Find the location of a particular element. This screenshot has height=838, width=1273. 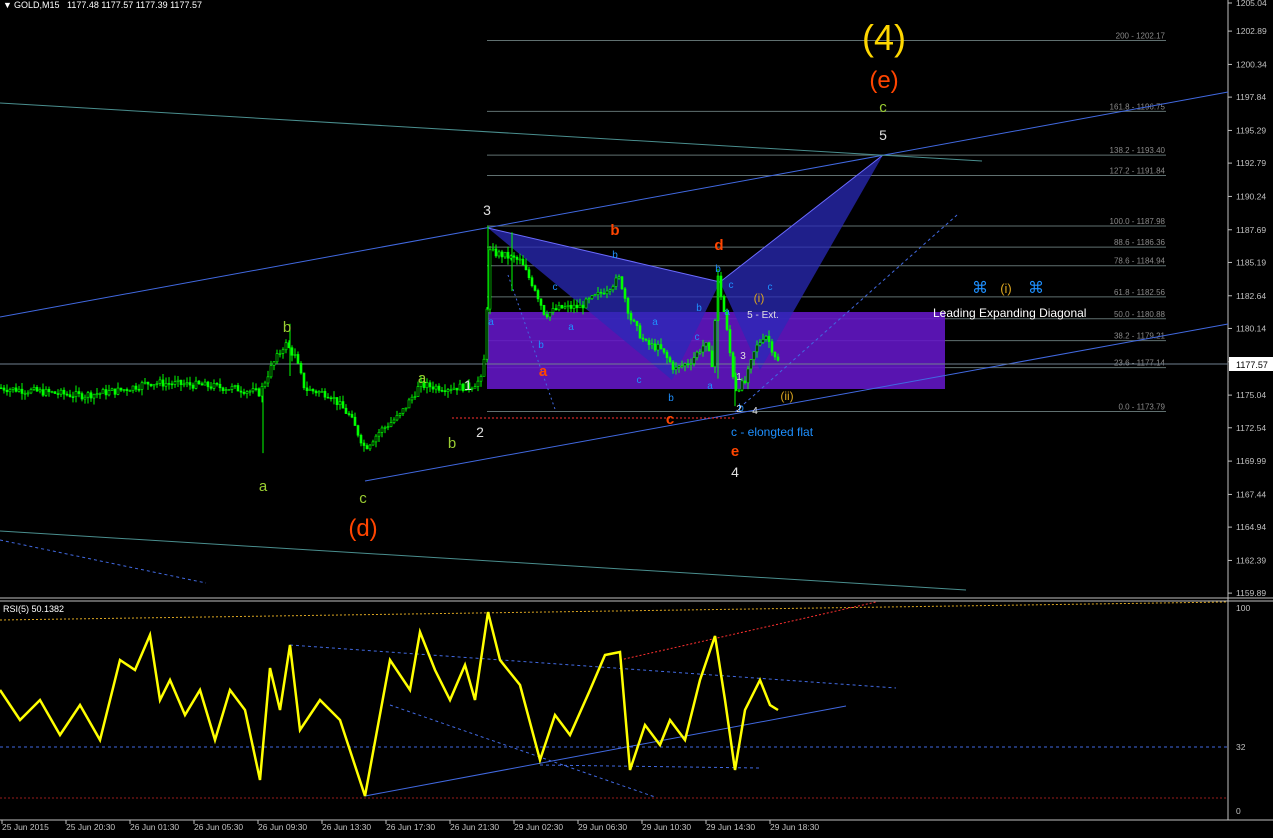

wave-red-c: c is located at coordinates (670, 419).